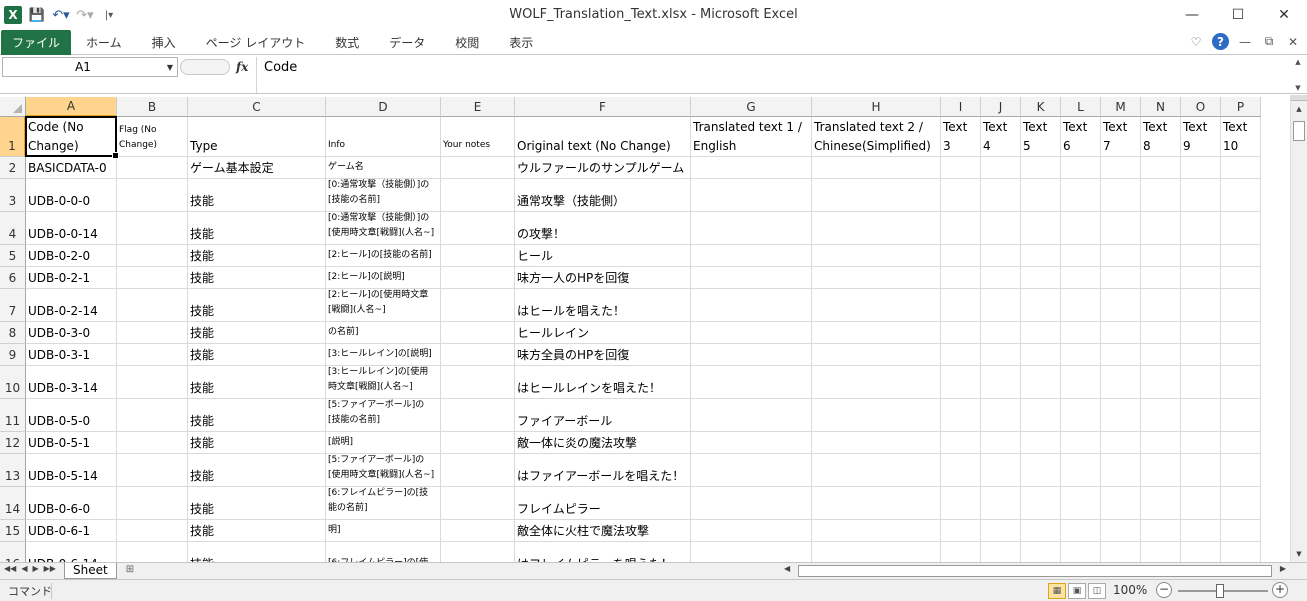 The width and height of the screenshot is (1307, 601). Describe the element at coordinates (478, 278) in the screenshot. I see `cell-e6` at that location.